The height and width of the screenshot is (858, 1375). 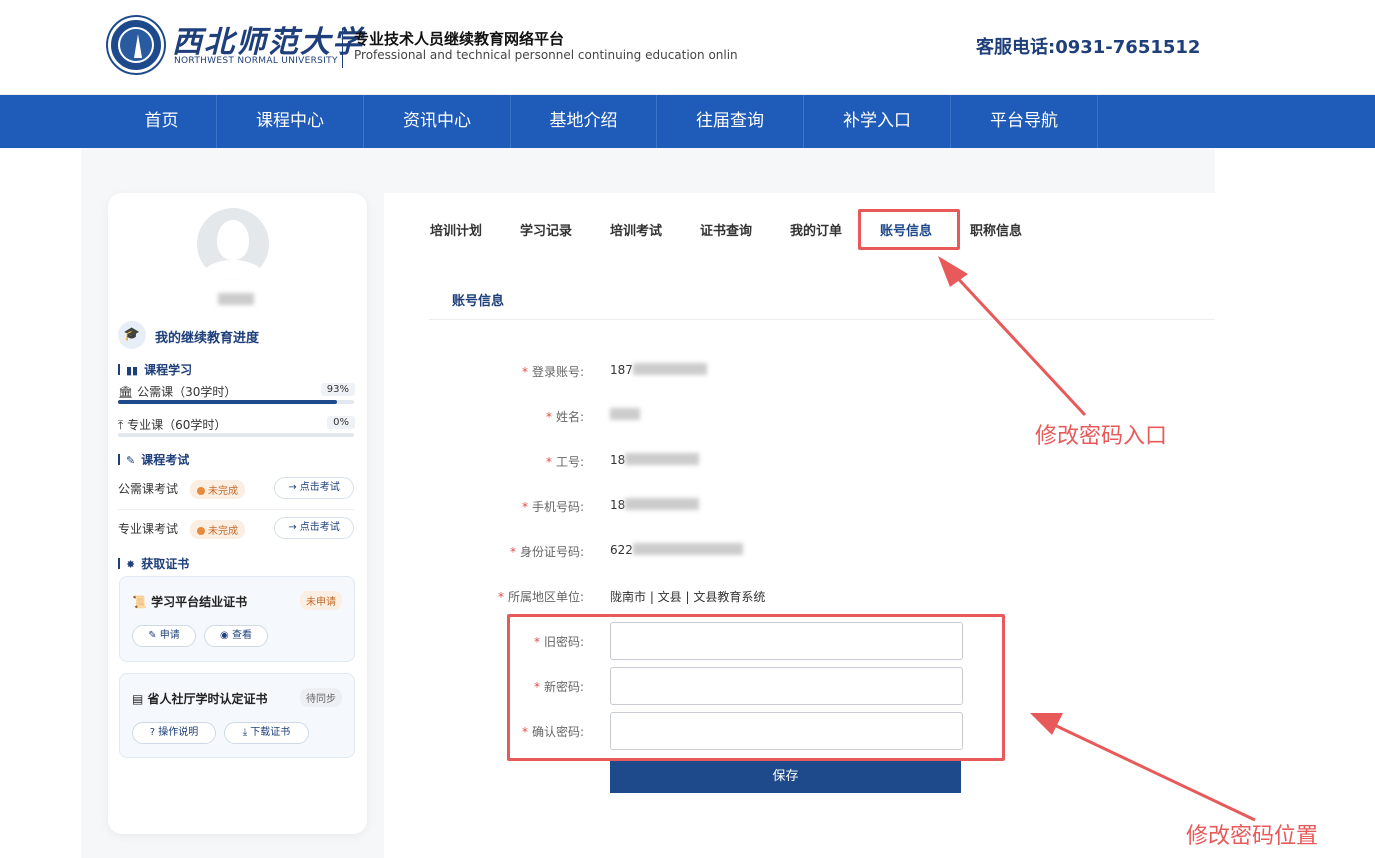 What do you see at coordinates (1143, 767) in the screenshot?
I see `arrow-position-icon` at bounding box center [1143, 767].